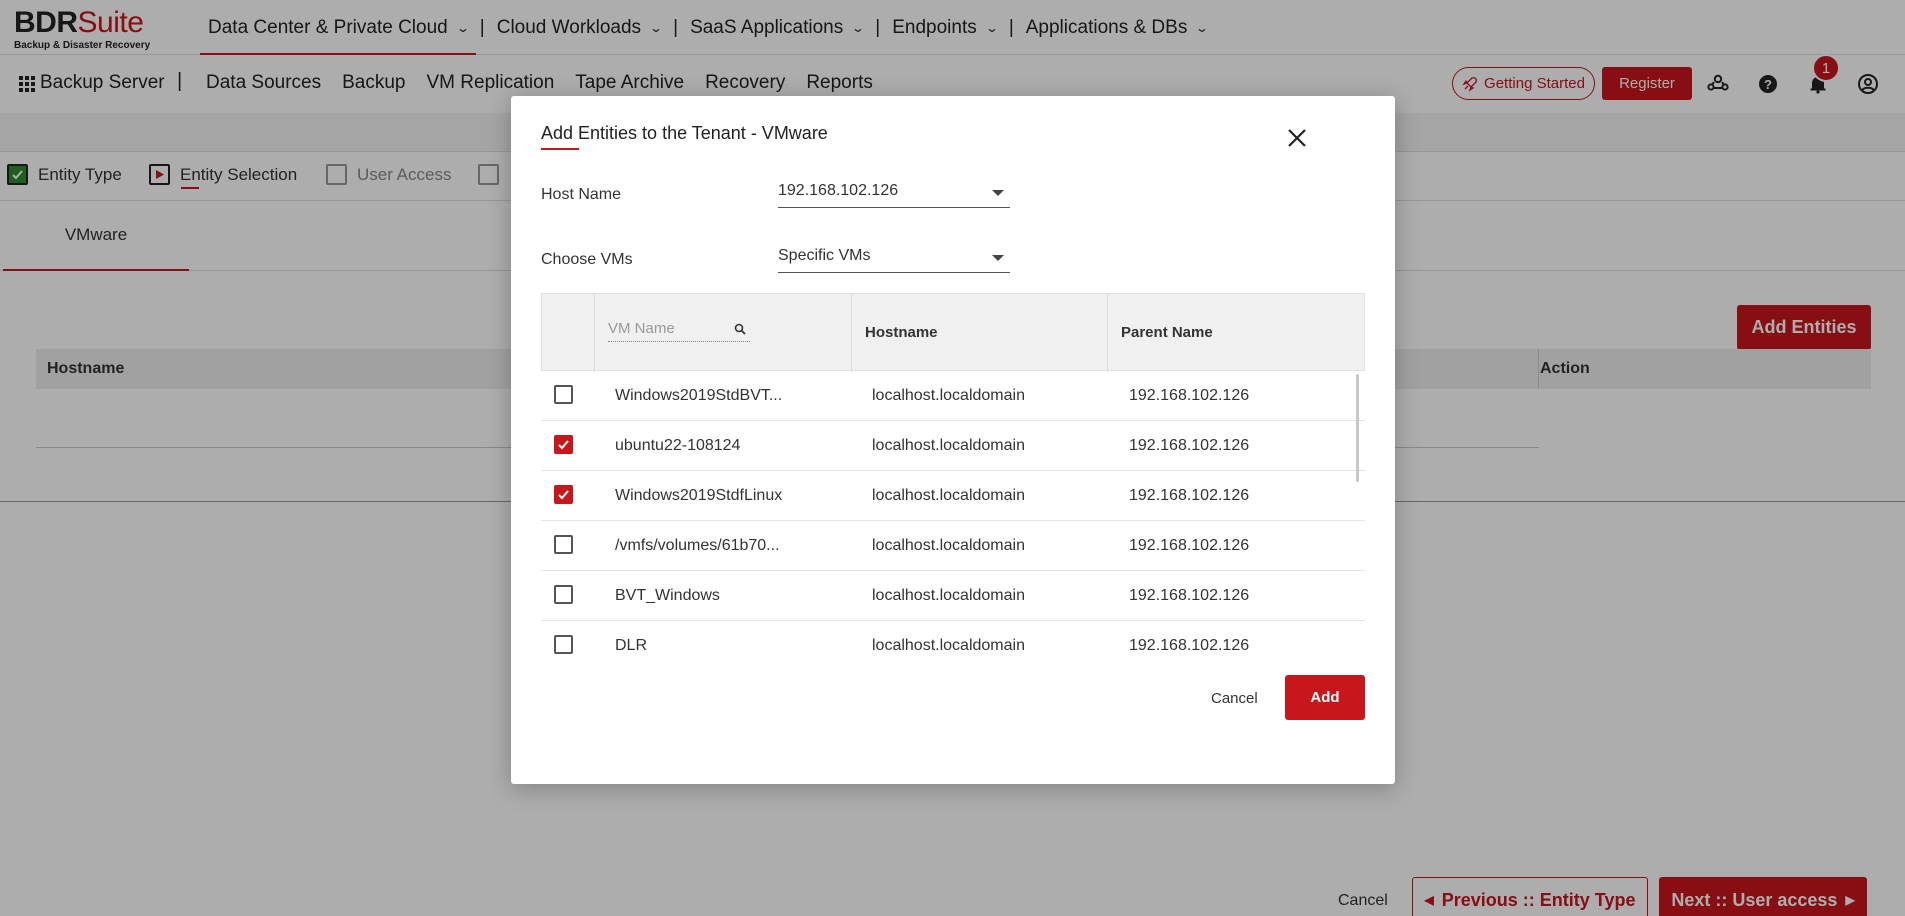 Image resolution: width=1905 pixels, height=916 pixels. Describe the element at coordinates (980, 333) in the screenshot. I see `hostname-header: Hostname` at that location.